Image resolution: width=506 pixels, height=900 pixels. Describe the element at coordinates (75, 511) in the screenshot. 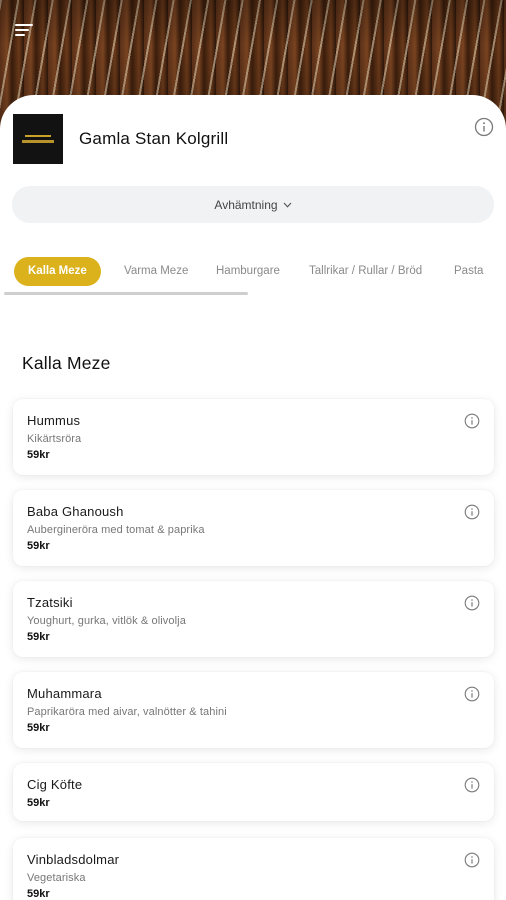

I see `item-name: Baba Ghanoush` at that location.